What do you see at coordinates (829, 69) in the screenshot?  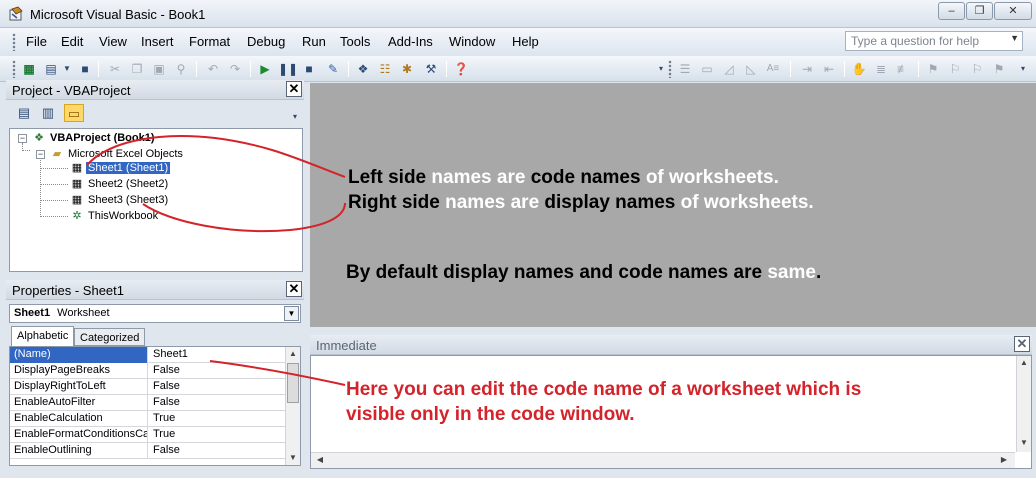 I see `outdent-icon: ⇤` at bounding box center [829, 69].